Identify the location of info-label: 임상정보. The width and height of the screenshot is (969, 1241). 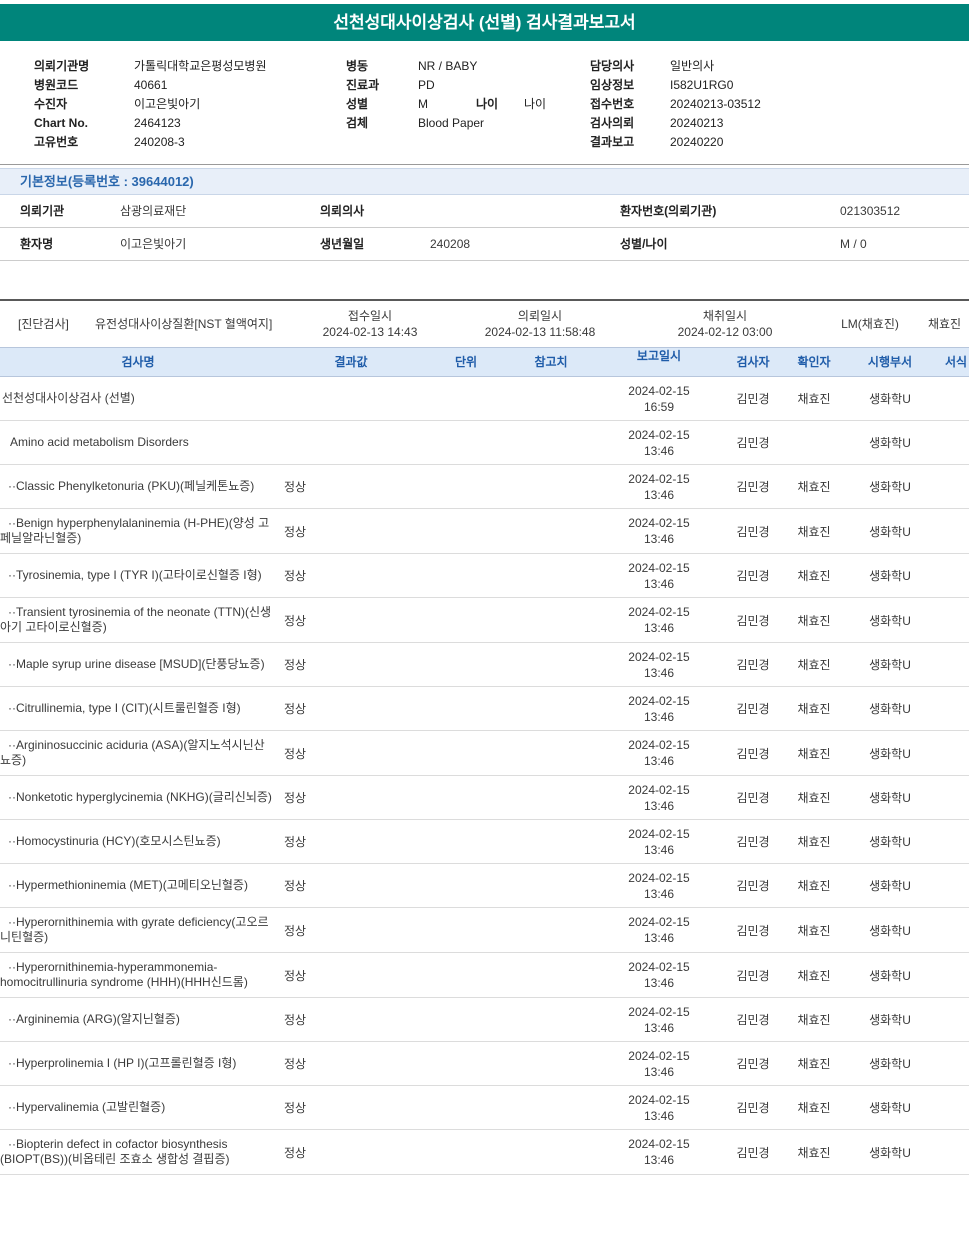
(612, 85).